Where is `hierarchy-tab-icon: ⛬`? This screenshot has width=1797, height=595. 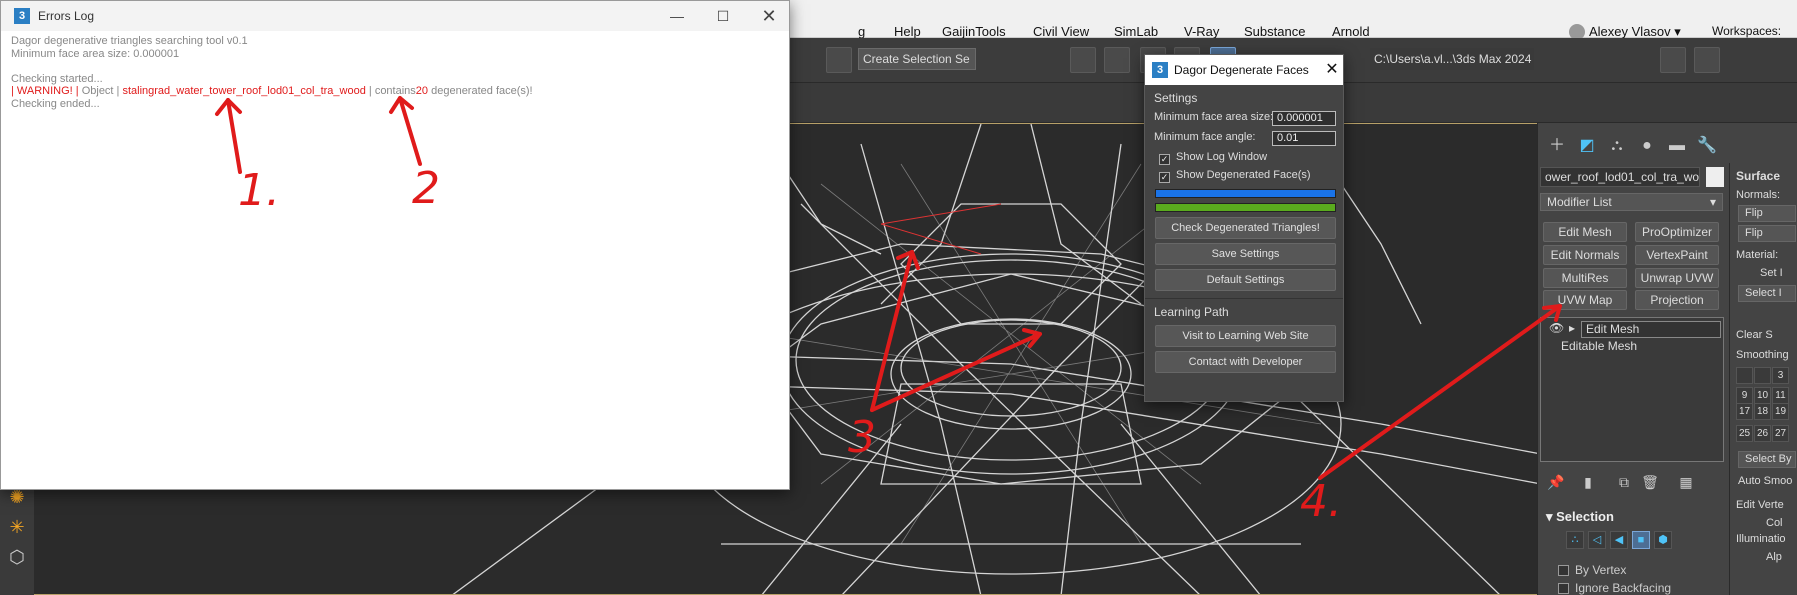 hierarchy-tab-icon: ⛬ is located at coordinates (1617, 146).